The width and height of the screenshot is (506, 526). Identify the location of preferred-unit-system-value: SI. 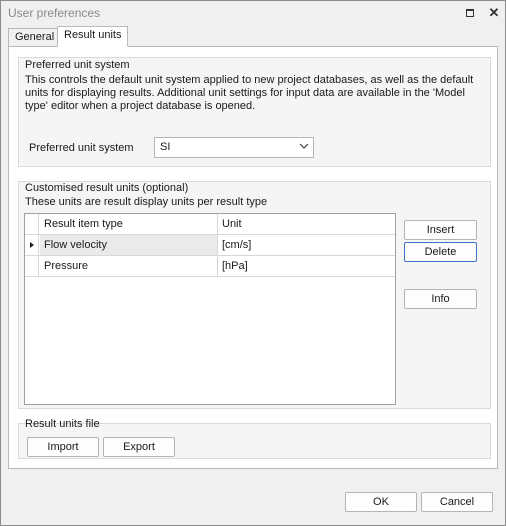
(165, 147).